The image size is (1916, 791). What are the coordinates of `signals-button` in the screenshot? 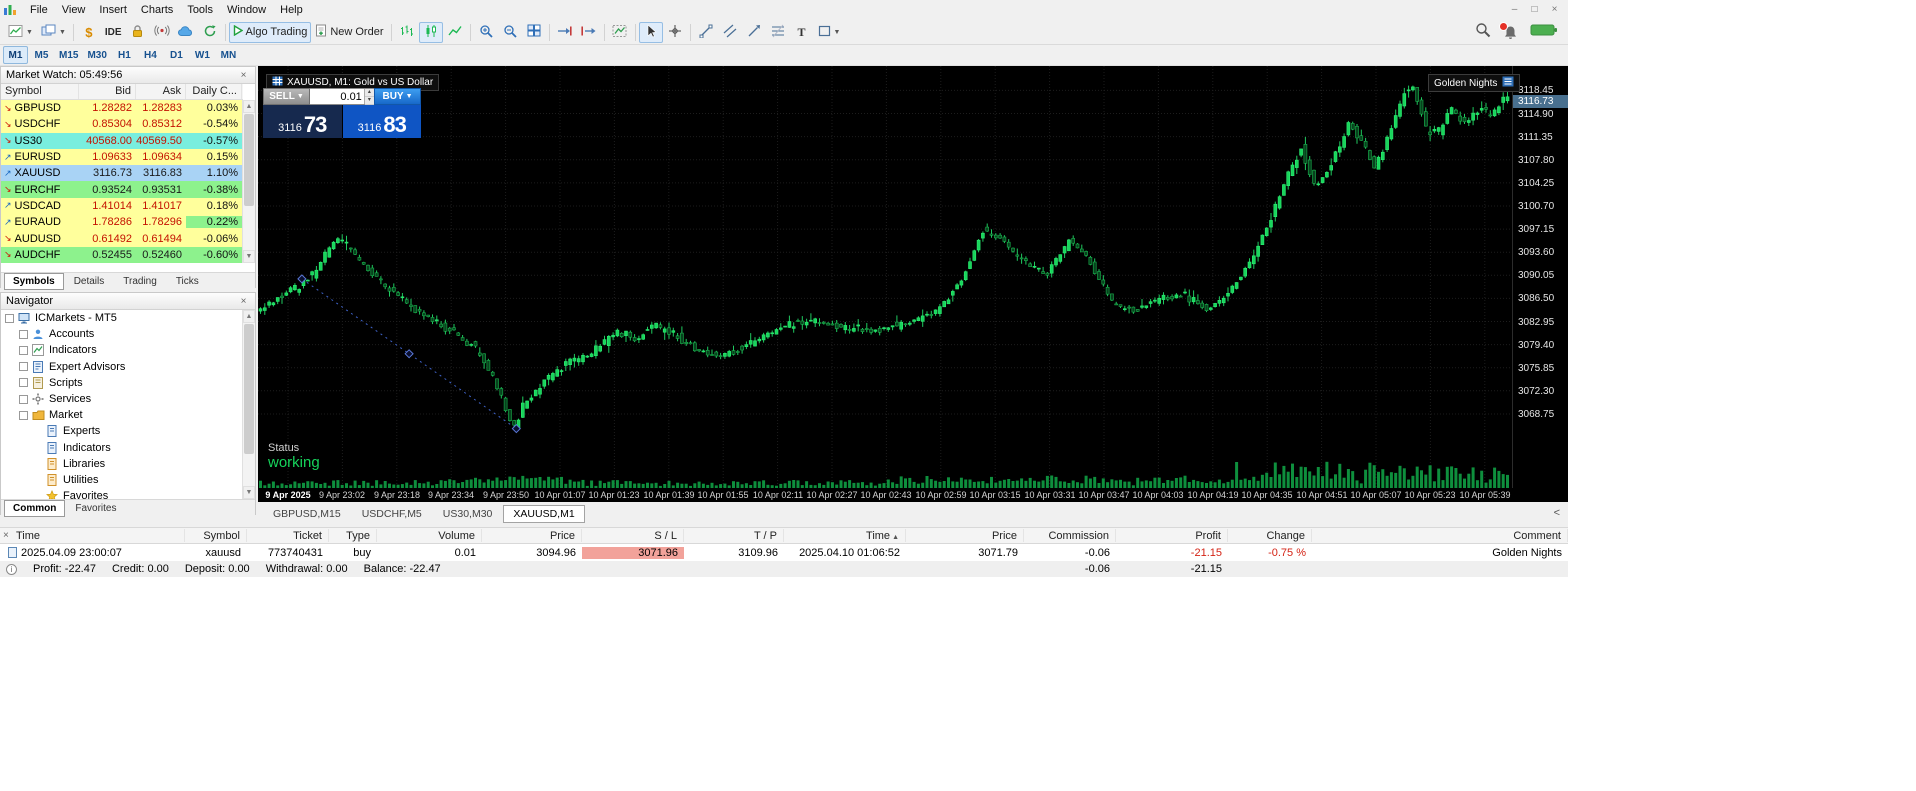 It's located at (162, 32).